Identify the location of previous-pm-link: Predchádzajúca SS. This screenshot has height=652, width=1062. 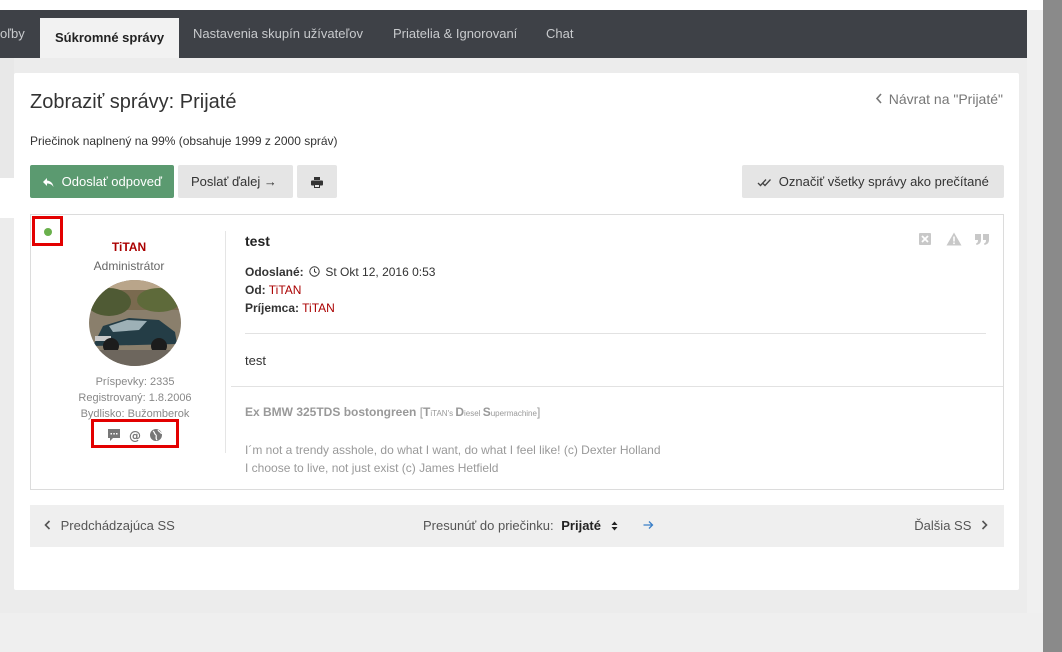
(109, 525).